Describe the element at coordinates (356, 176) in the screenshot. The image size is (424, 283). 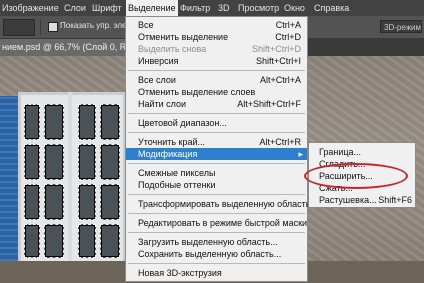
I see `annotation-circle` at that location.